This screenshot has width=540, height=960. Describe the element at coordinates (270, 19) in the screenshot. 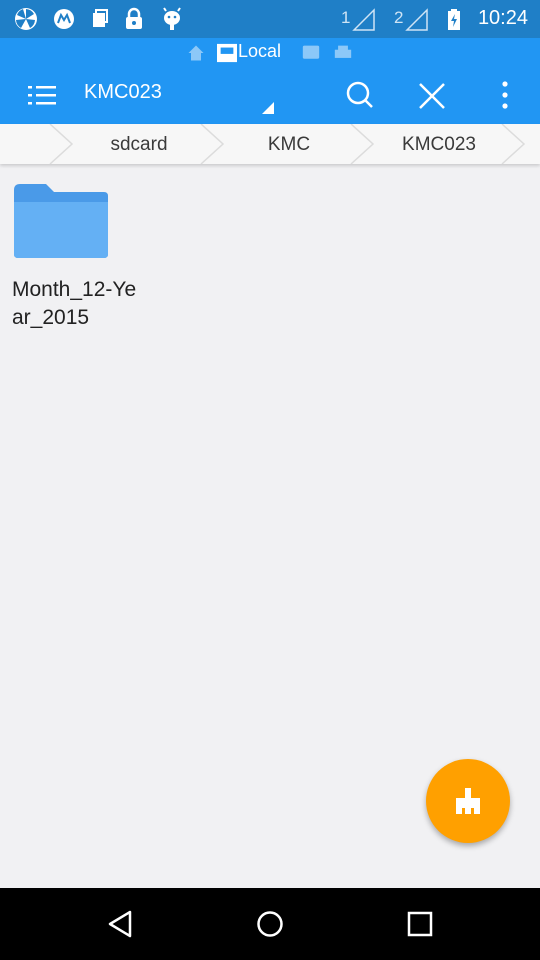

I see `status-bar: 1 2 10:24` at that location.